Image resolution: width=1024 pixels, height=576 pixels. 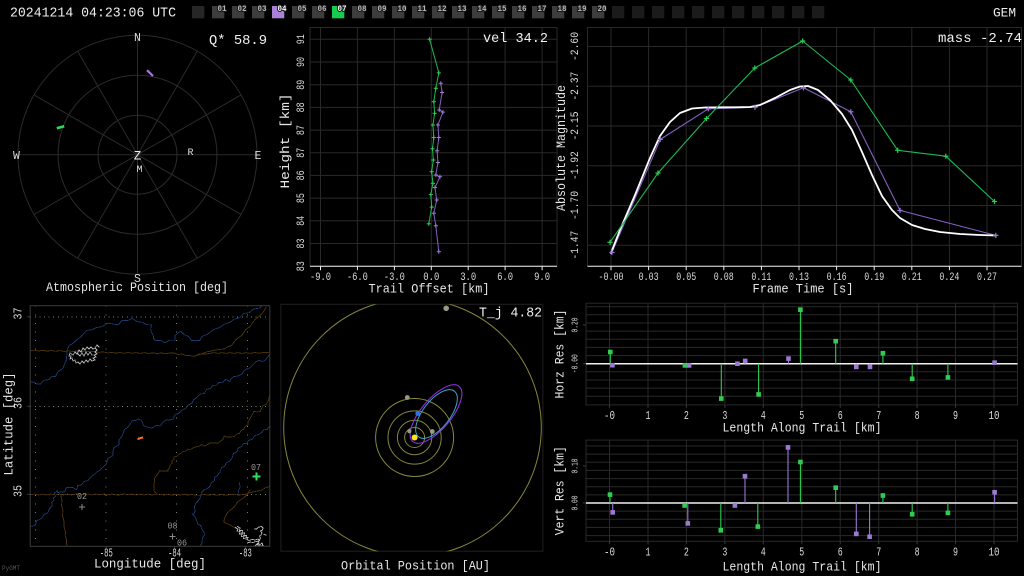 I want to click on svg-text: Horz Res [km], so click(x=561, y=354).